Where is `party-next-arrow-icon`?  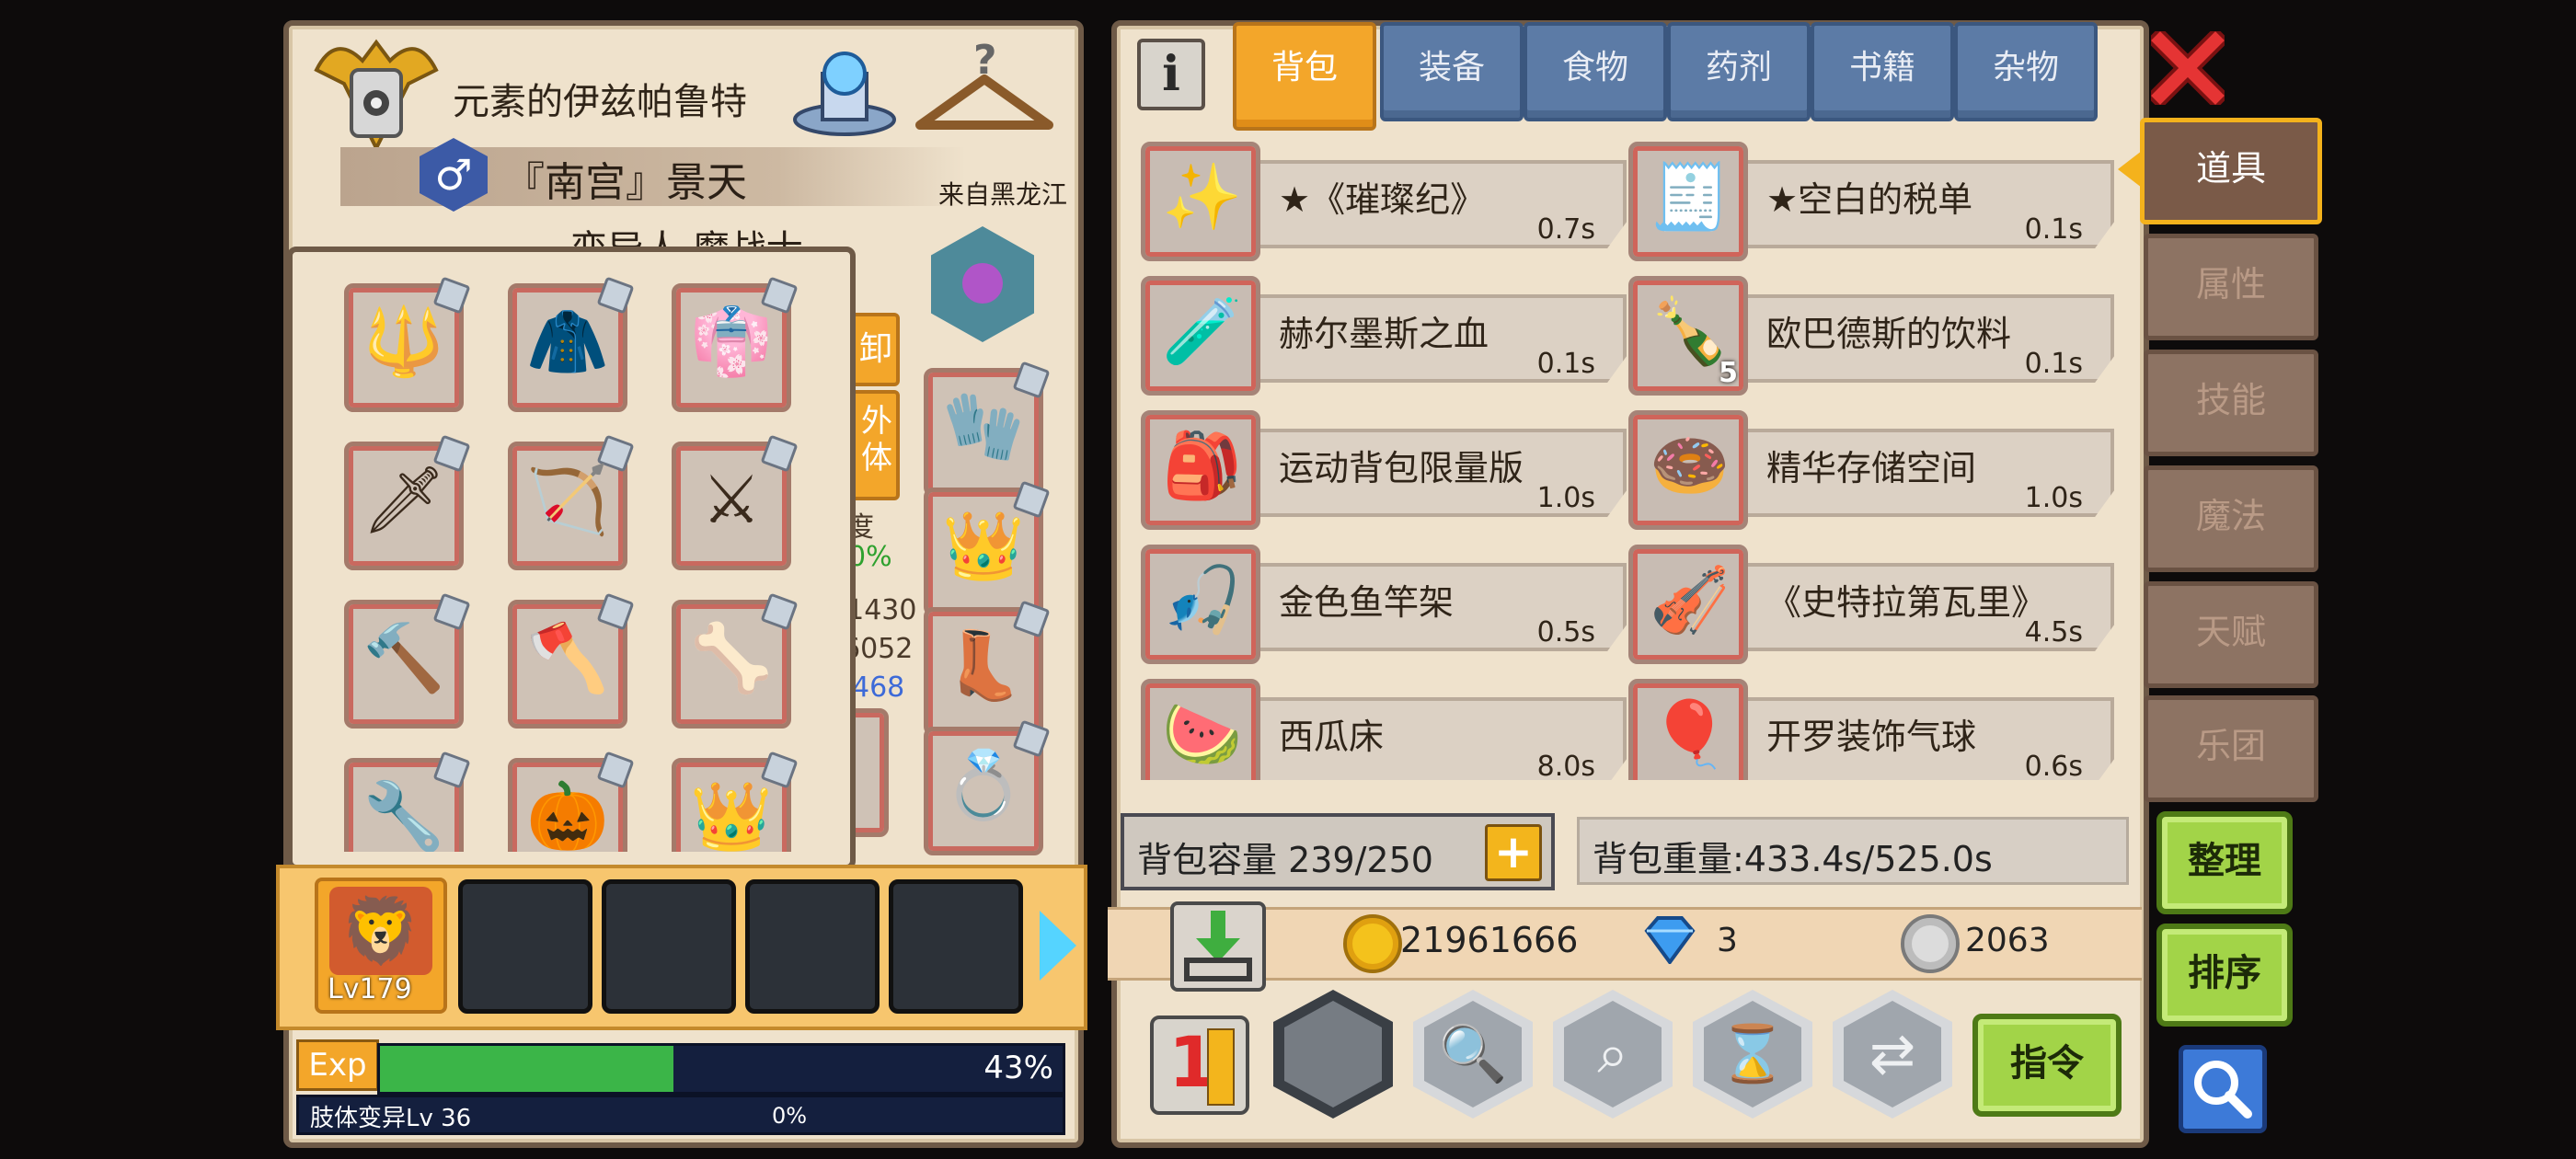
party-next-arrow-icon is located at coordinates (1058, 946).